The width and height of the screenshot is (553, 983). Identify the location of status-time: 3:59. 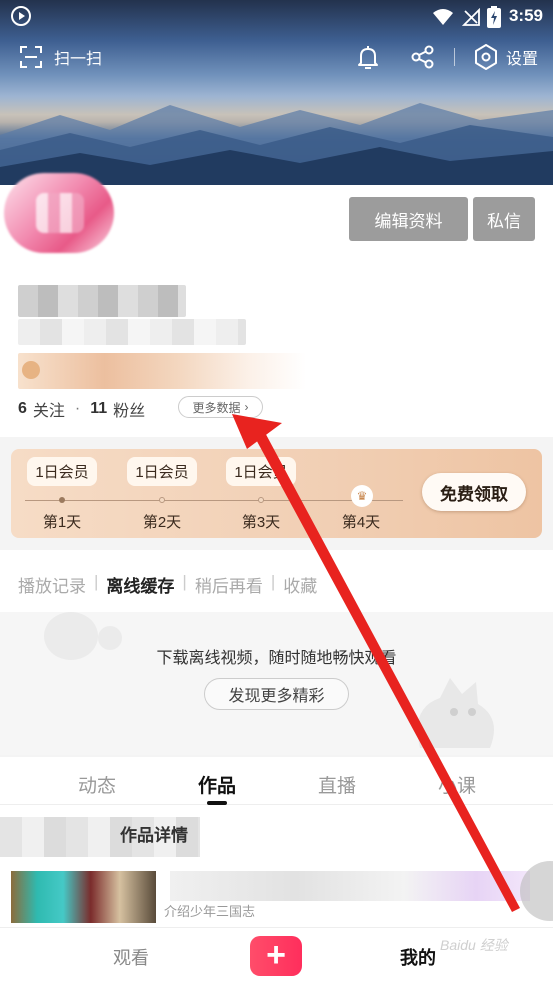
(525, 15).